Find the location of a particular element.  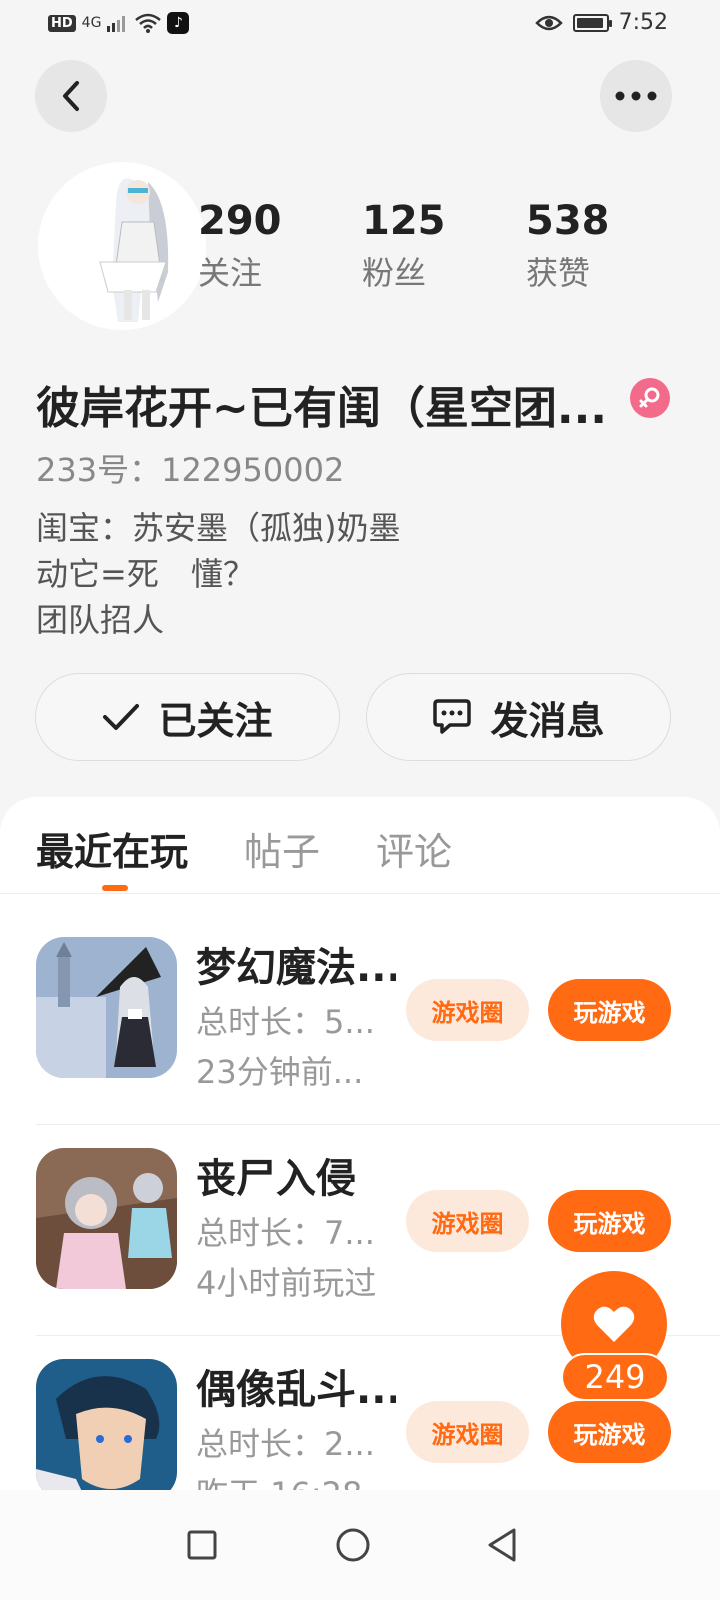

game-row: 梦幻魔法... 总时长：5... 23分钟前... 游戏圈 玩游戏 is located at coordinates (360, 1019).